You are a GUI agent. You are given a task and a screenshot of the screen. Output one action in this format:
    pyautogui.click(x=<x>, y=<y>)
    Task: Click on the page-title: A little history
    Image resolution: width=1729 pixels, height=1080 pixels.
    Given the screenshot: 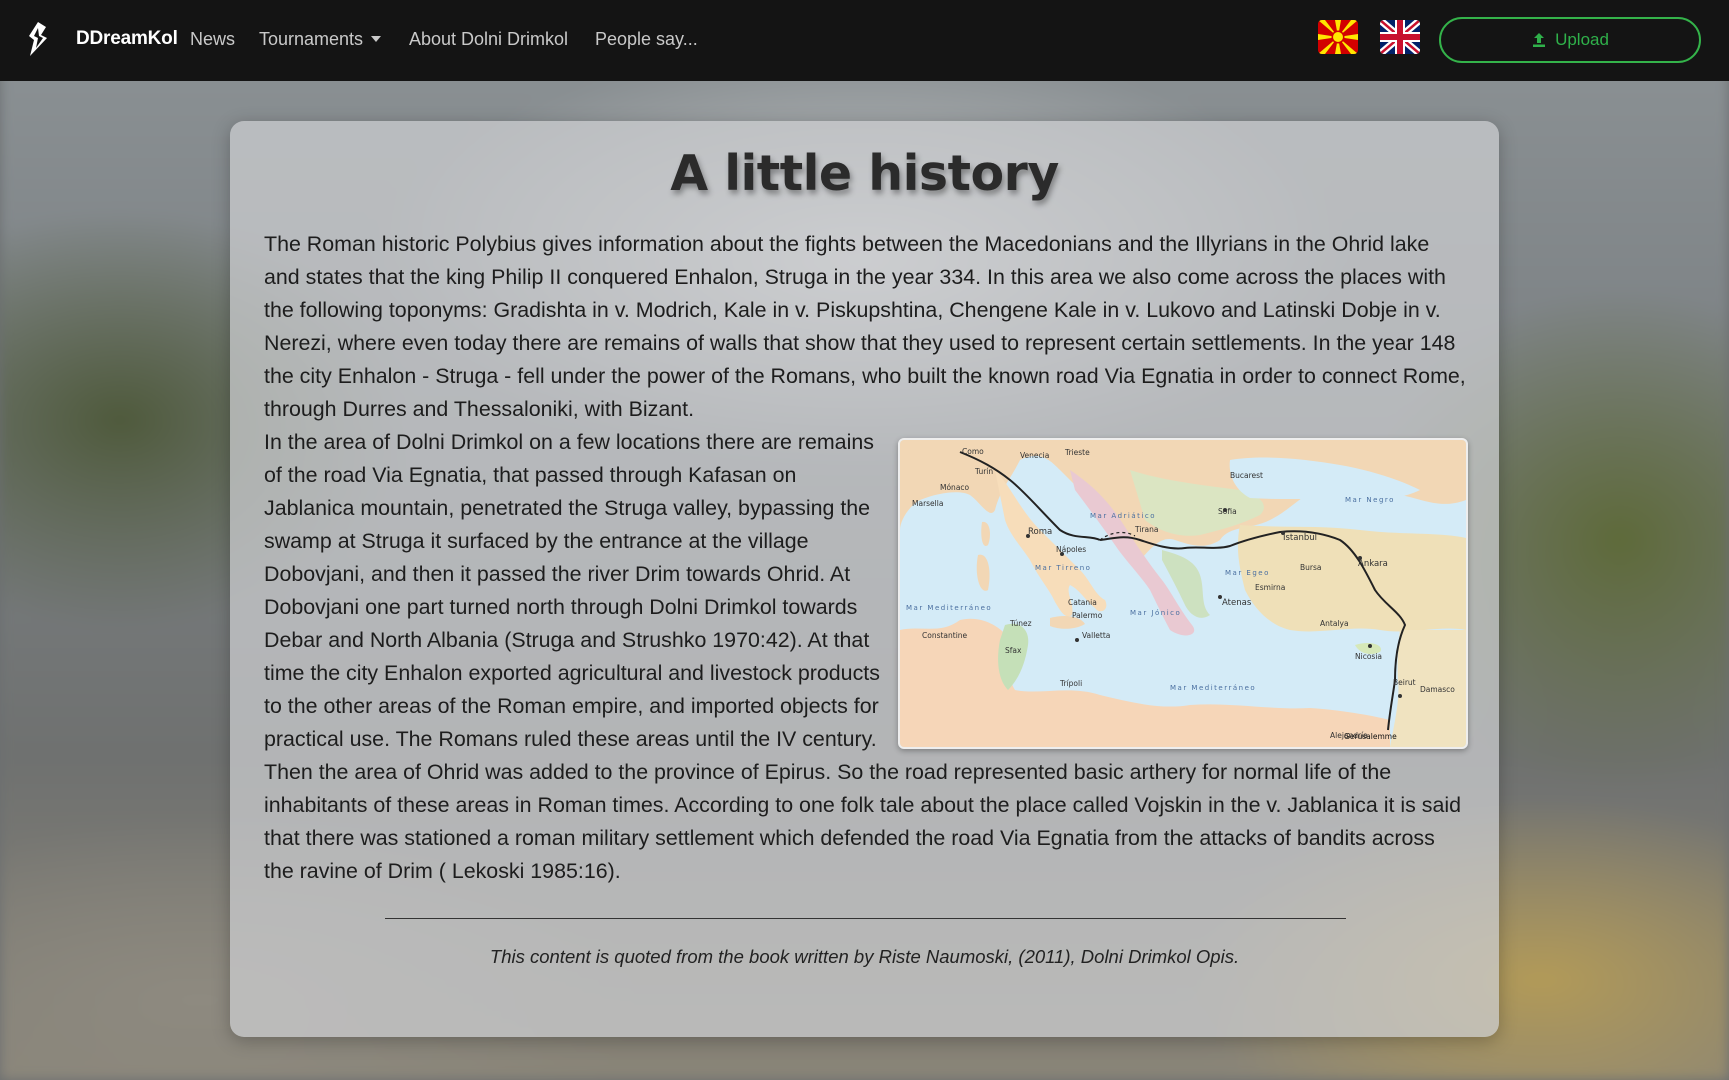 What is the action you would take?
    pyautogui.click(x=864, y=173)
    